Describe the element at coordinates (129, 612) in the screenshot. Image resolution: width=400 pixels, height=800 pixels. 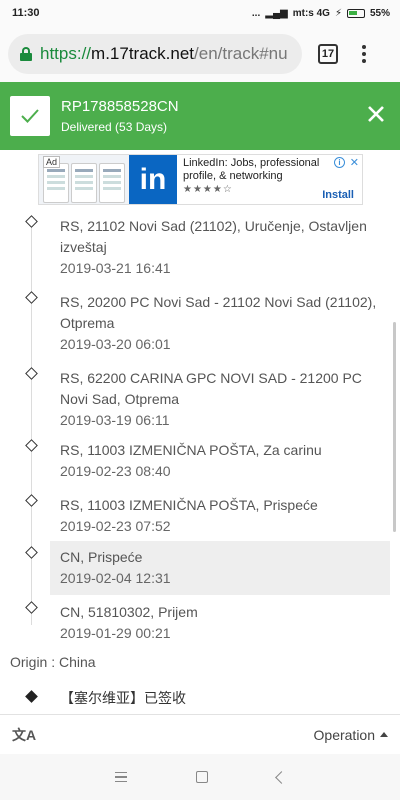
I see `event-description: CN, 51810302, Prijem` at that location.